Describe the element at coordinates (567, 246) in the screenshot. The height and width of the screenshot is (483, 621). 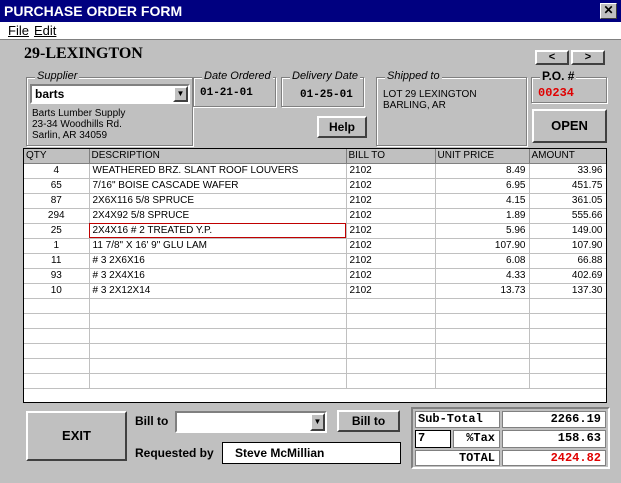
I see `cell-amount: 107.90` at that location.